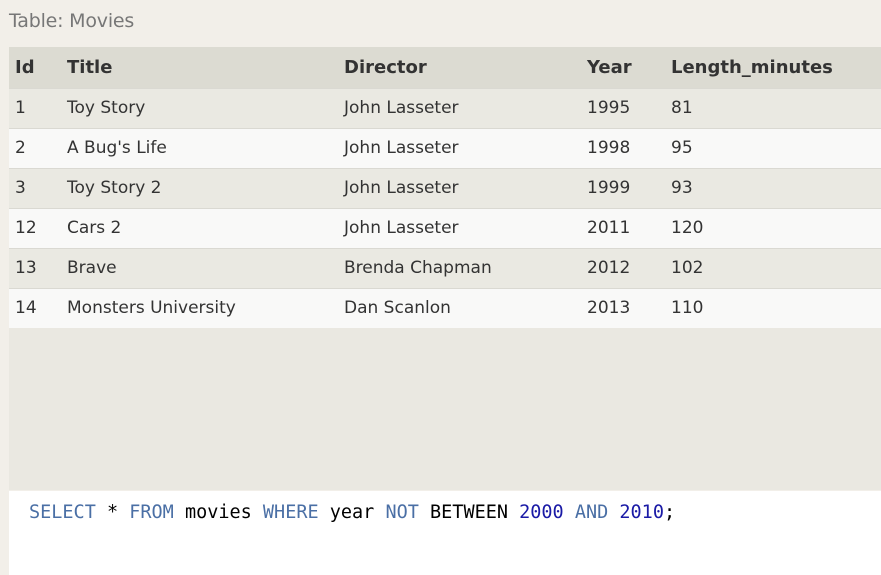 The height and width of the screenshot is (575, 881). Describe the element at coordinates (609, 67) in the screenshot. I see `column-header-year: Year` at that location.